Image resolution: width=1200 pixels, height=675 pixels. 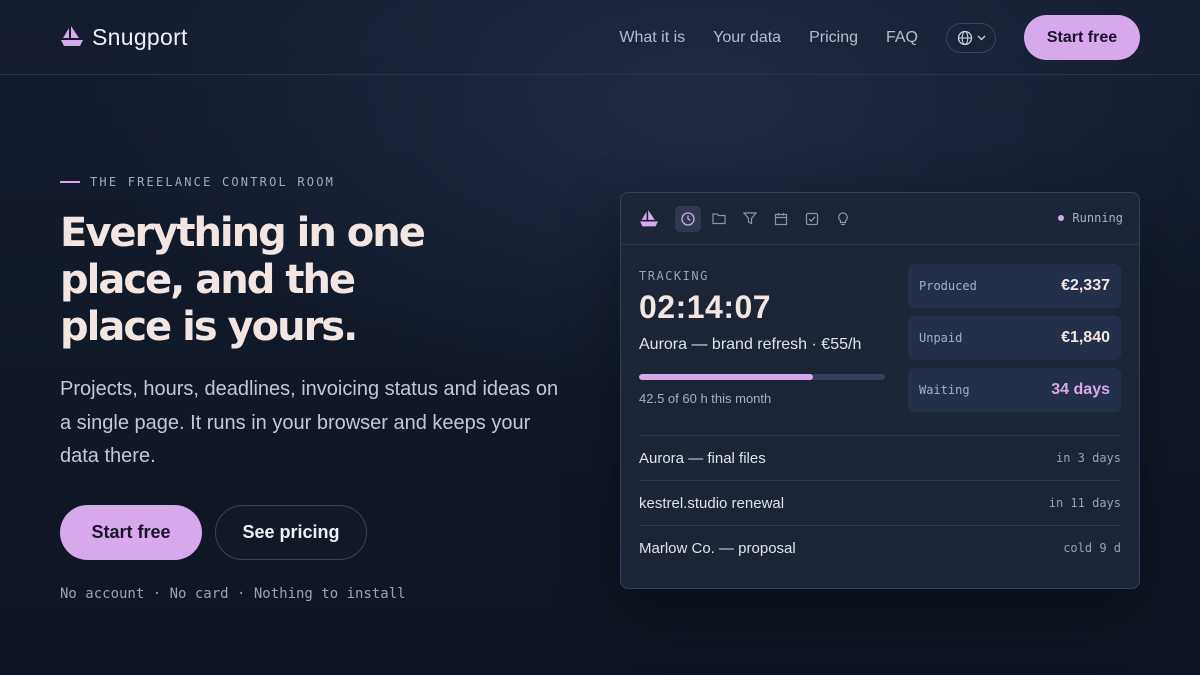 I want to click on nav-link-what-it-is: What it is, so click(x=652, y=38).